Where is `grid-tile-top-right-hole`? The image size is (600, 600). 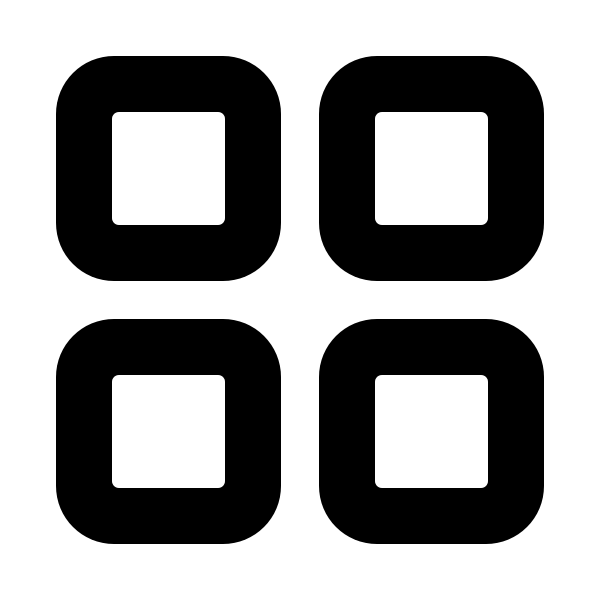 grid-tile-top-right-hole is located at coordinates (431, 168).